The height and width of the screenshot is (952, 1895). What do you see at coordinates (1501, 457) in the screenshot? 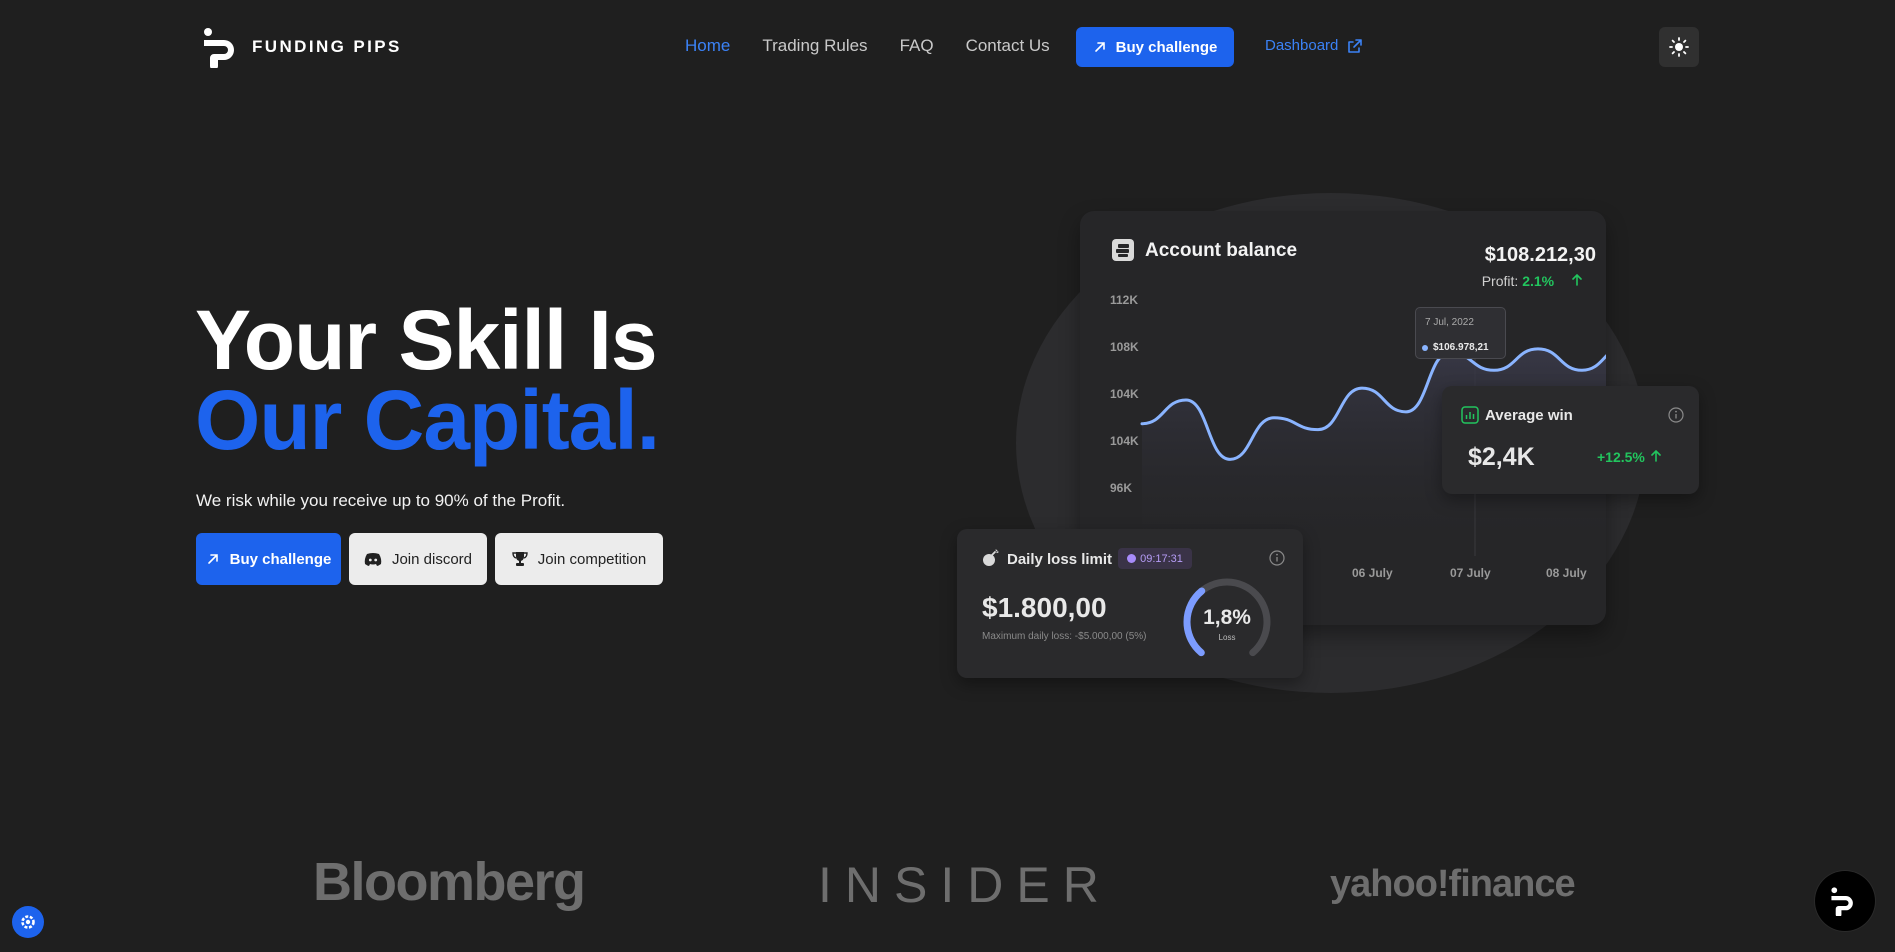
I see `average-win-value: $2,4K` at bounding box center [1501, 457].